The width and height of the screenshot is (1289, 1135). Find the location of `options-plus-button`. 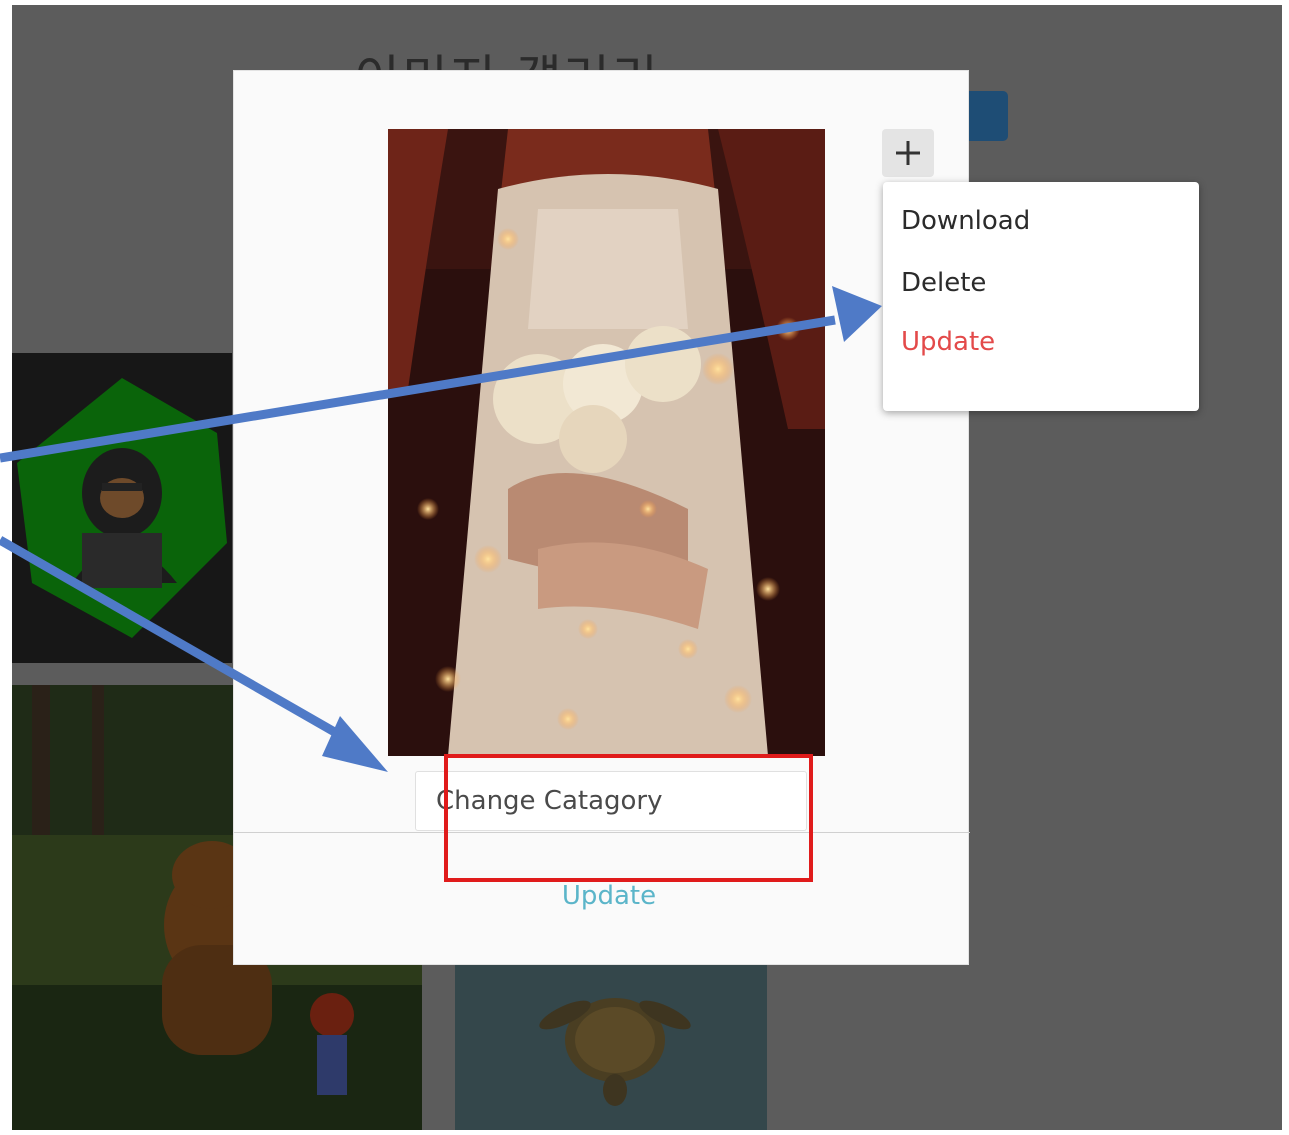

options-plus-button is located at coordinates (908, 153).